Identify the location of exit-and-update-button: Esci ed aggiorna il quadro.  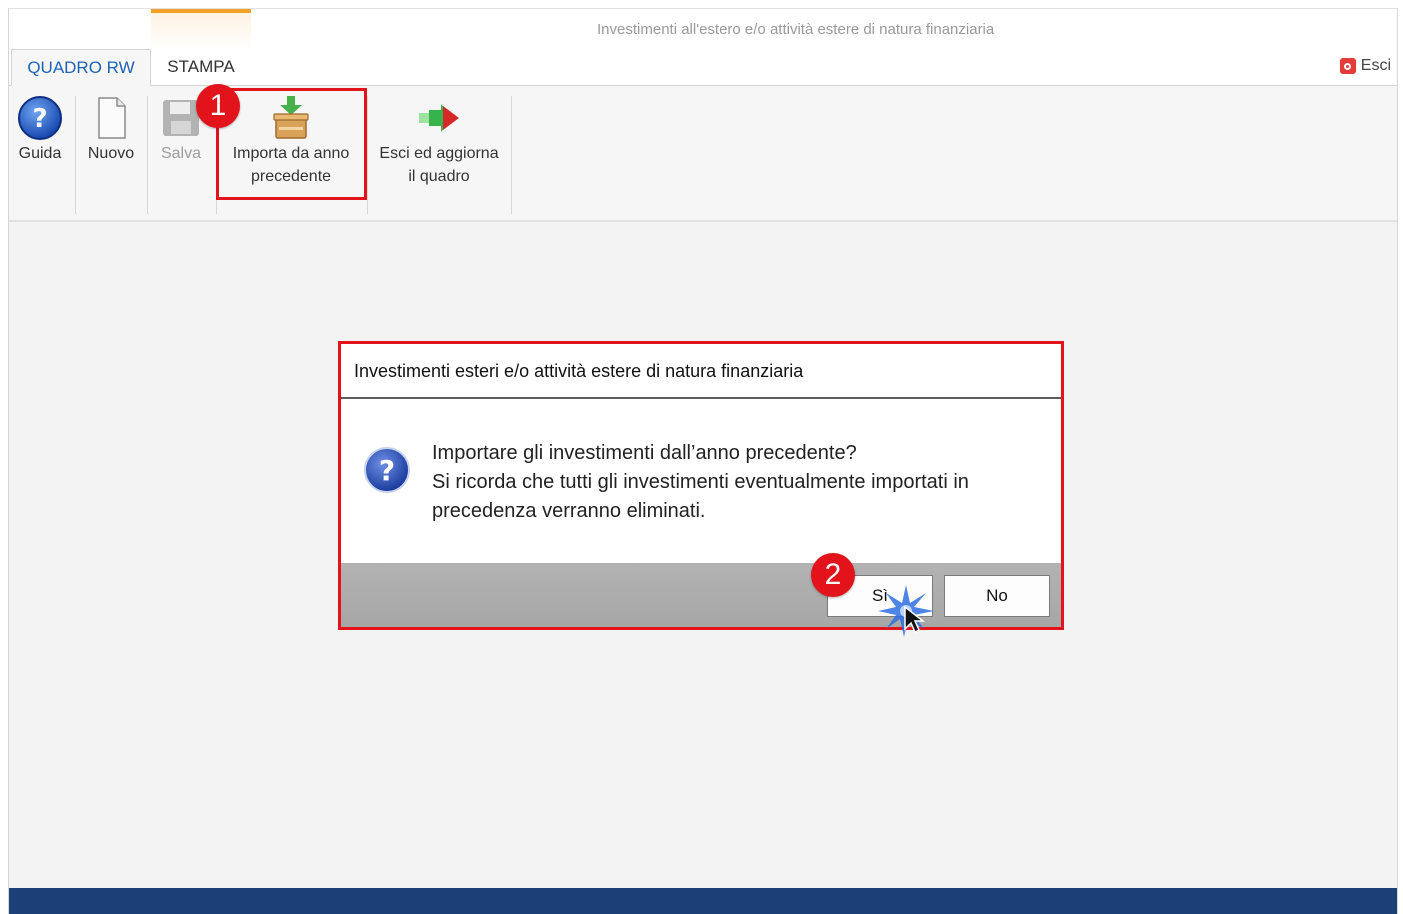
(439, 140).